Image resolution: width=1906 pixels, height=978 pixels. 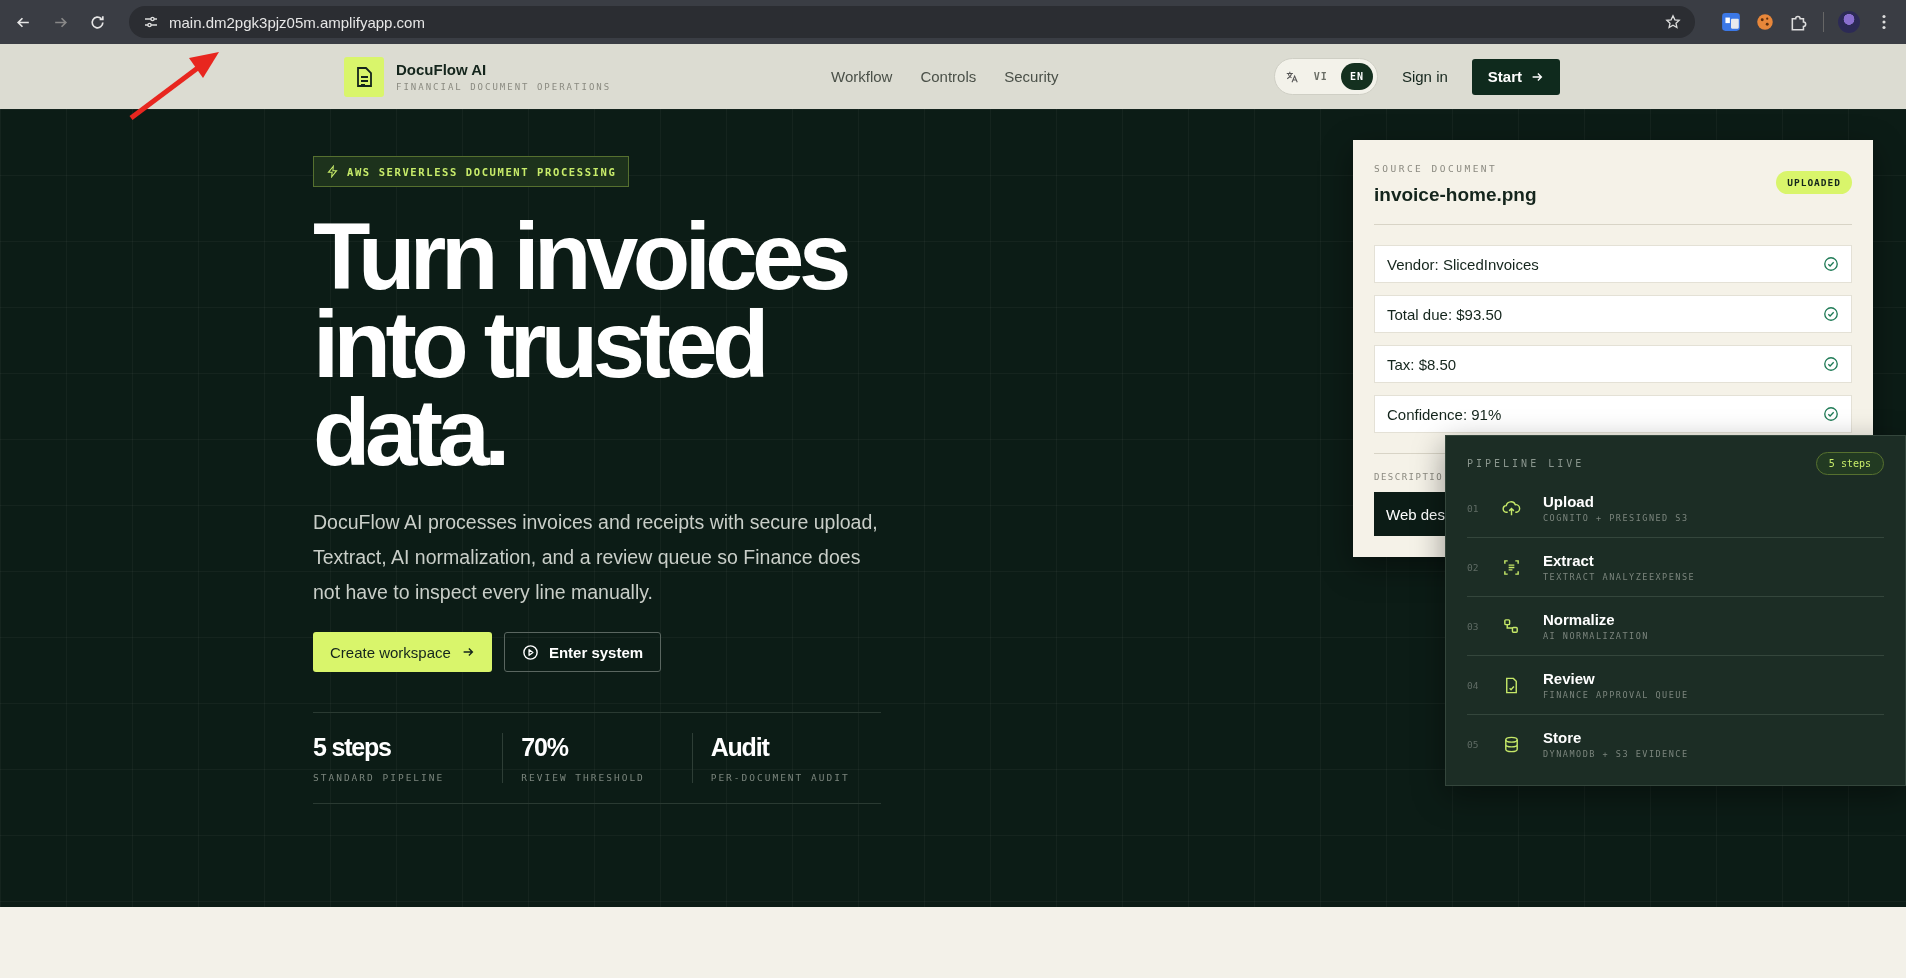 I want to click on lightning-icon, so click(x=332, y=171).